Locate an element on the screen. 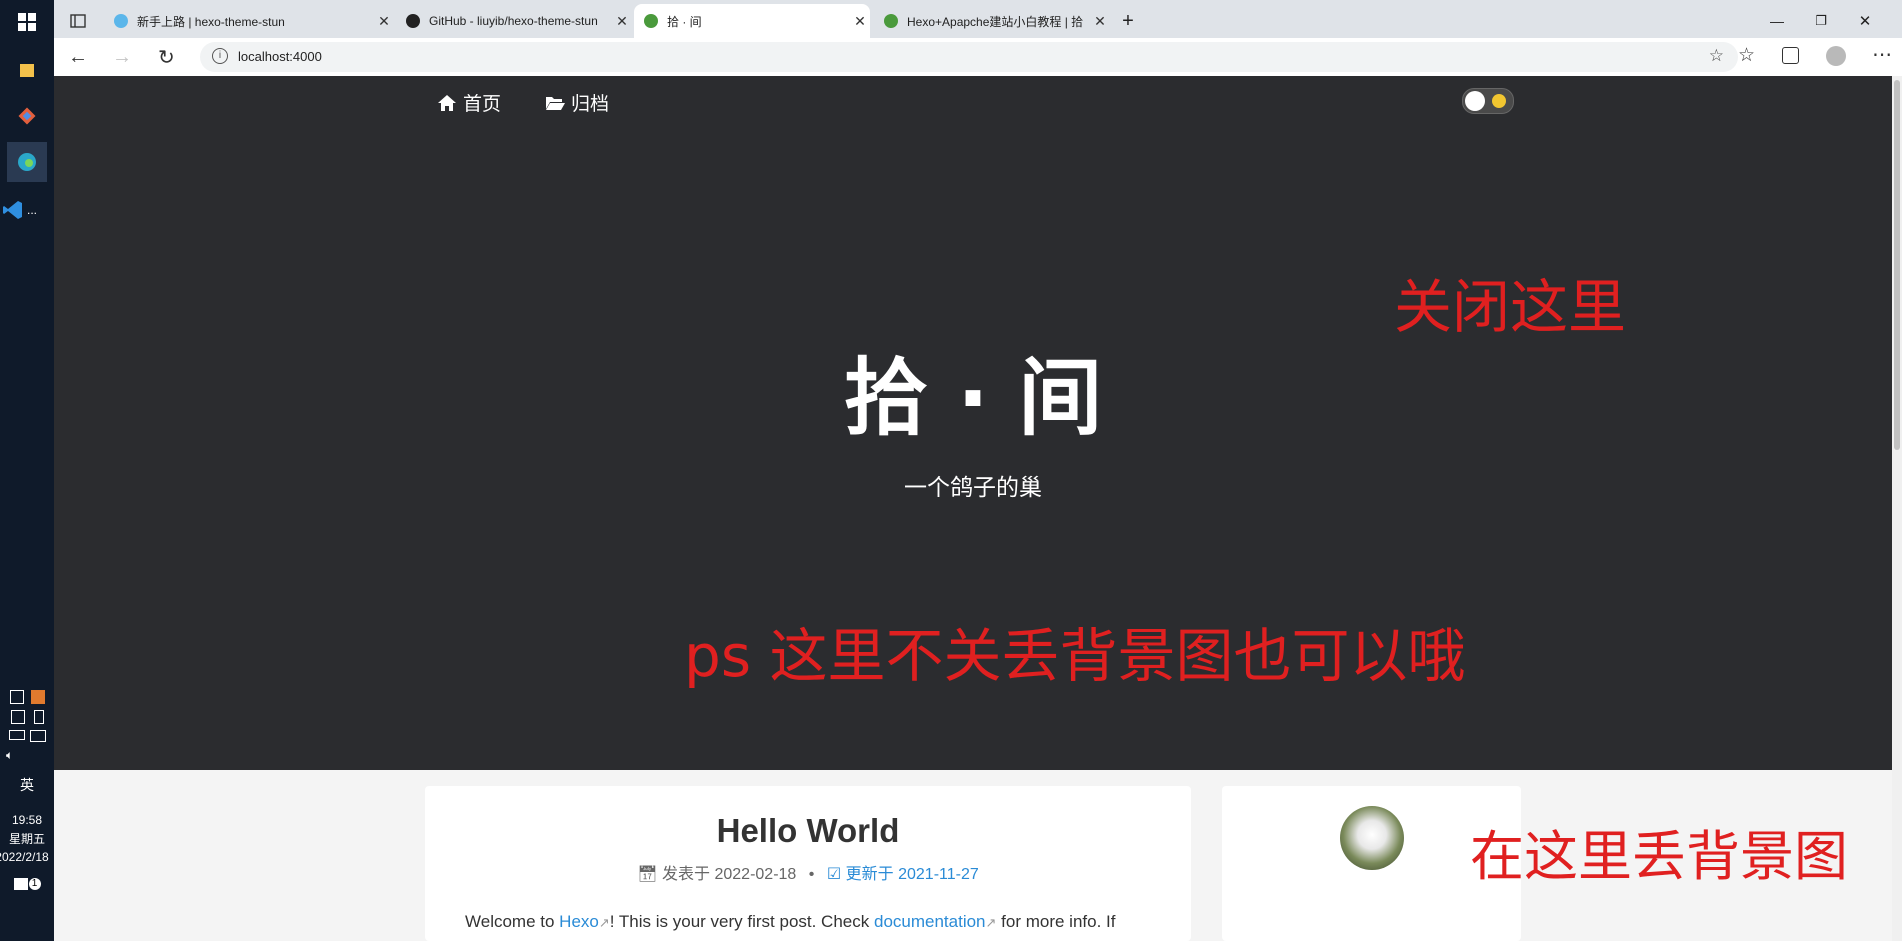  site-info-icon: i is located at coordinates (220, 56).